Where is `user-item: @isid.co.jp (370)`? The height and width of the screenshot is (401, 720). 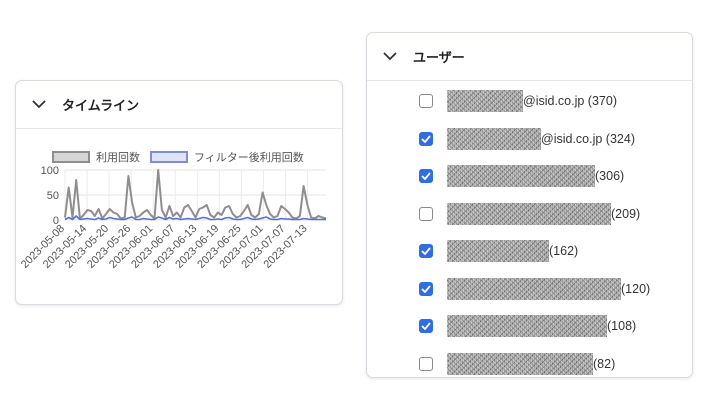 user-item: @isid.co.jp (370) is located at coordinates (518, 101).